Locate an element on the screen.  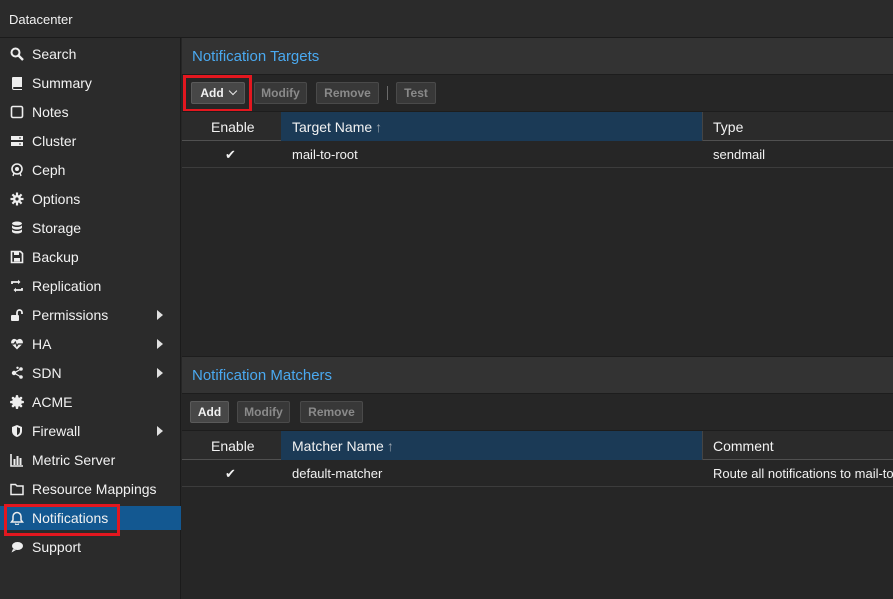
sidebar-item-label: Storage is located at coordinates (57, 228).